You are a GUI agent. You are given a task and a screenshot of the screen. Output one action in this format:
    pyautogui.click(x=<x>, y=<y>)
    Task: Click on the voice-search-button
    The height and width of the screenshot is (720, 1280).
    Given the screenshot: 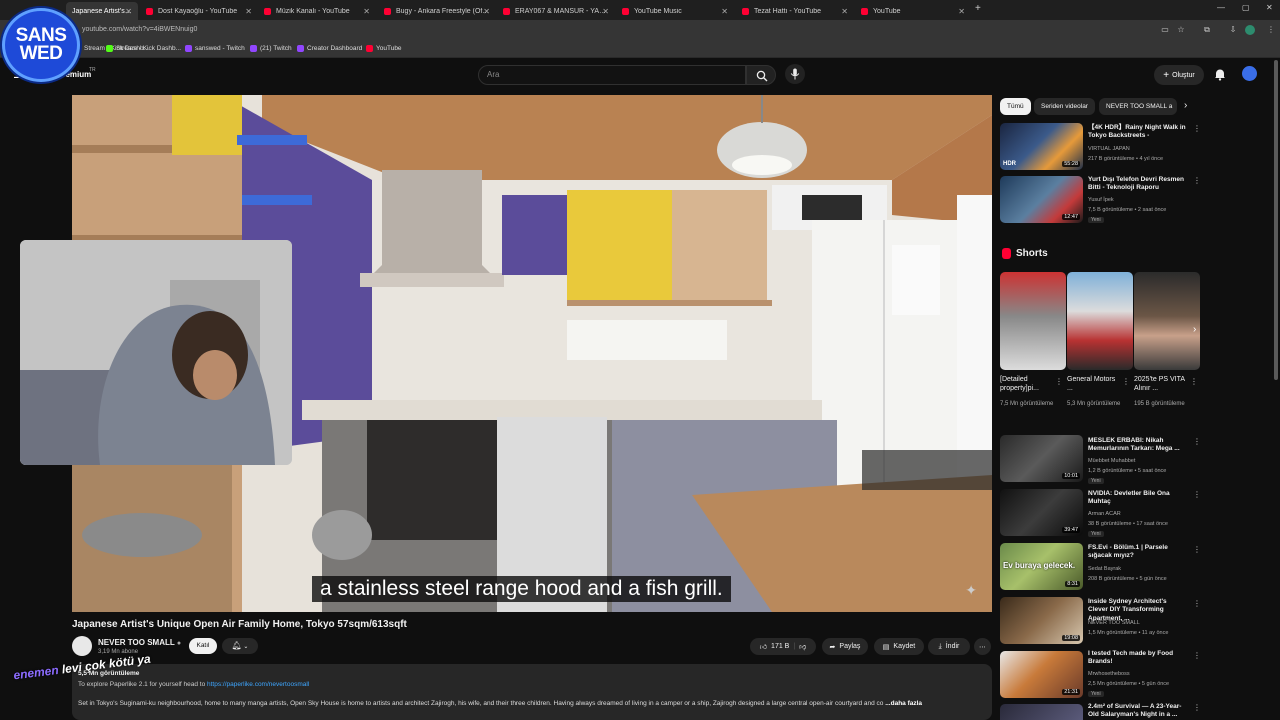 What is the action you would take?
    pyautogui.click(x=795, y=74)
    